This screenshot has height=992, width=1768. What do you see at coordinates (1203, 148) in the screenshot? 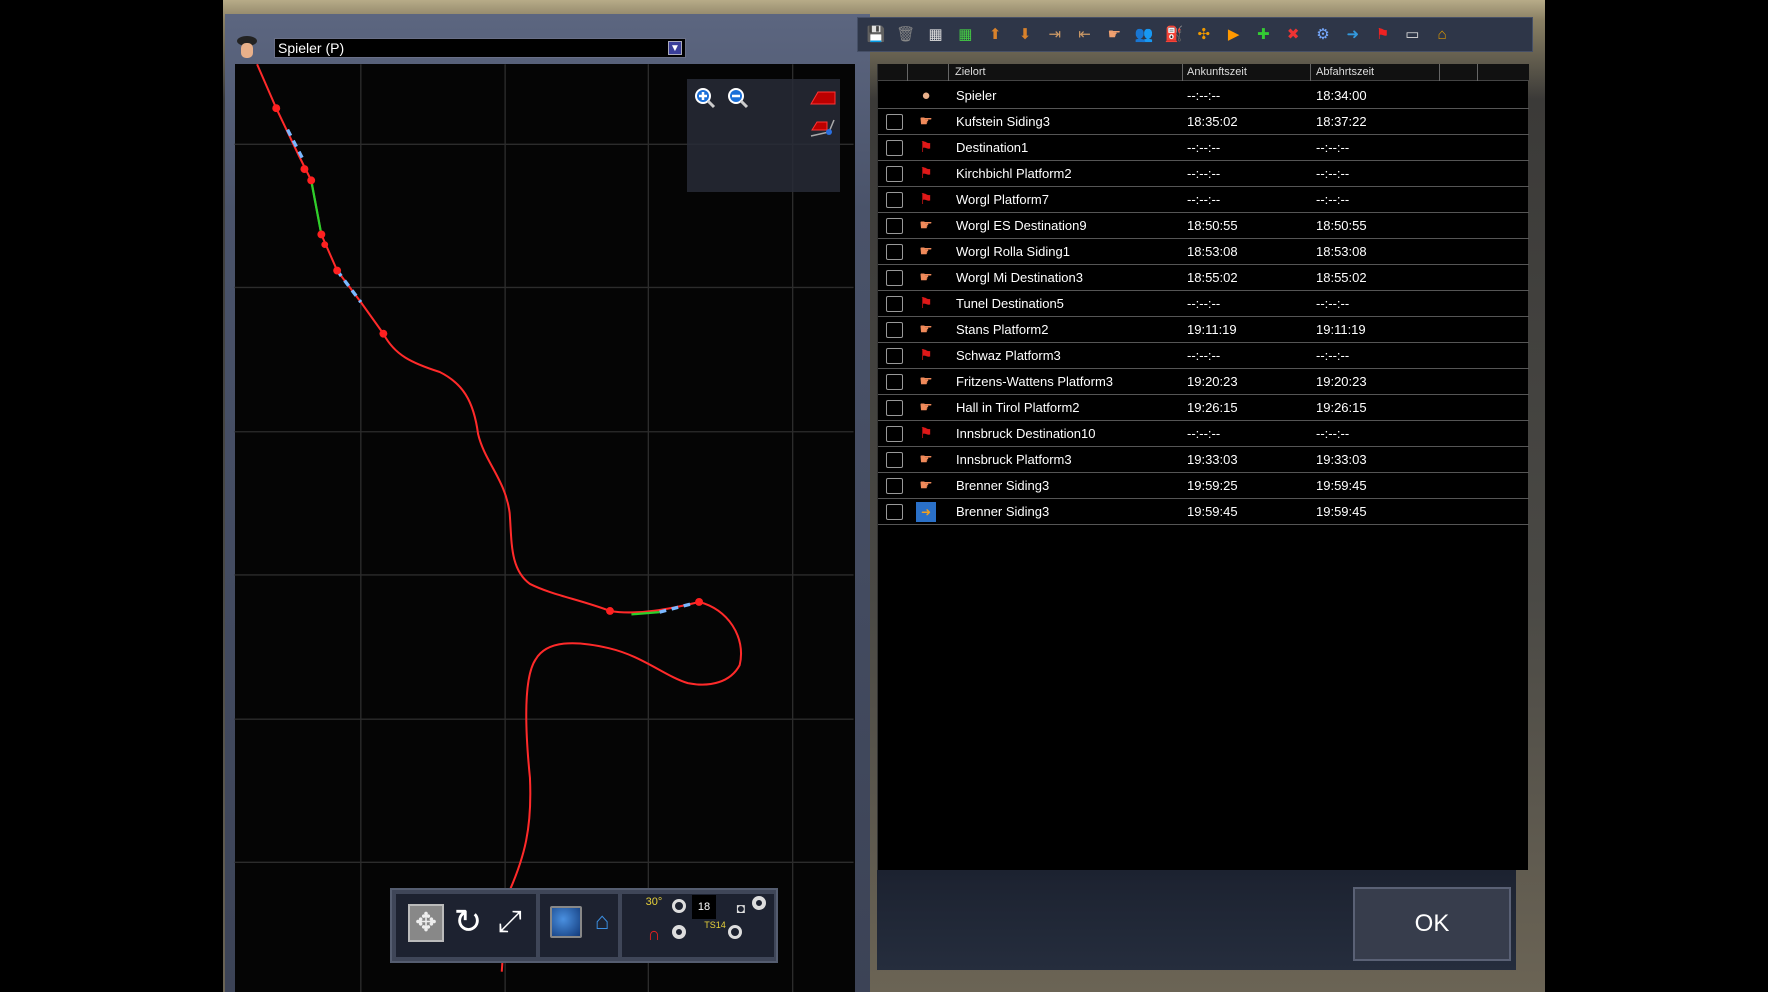
I see `table-row: ⚑ Destination1 --:--:-- --:--:--` at bounding box center [1203, 148].